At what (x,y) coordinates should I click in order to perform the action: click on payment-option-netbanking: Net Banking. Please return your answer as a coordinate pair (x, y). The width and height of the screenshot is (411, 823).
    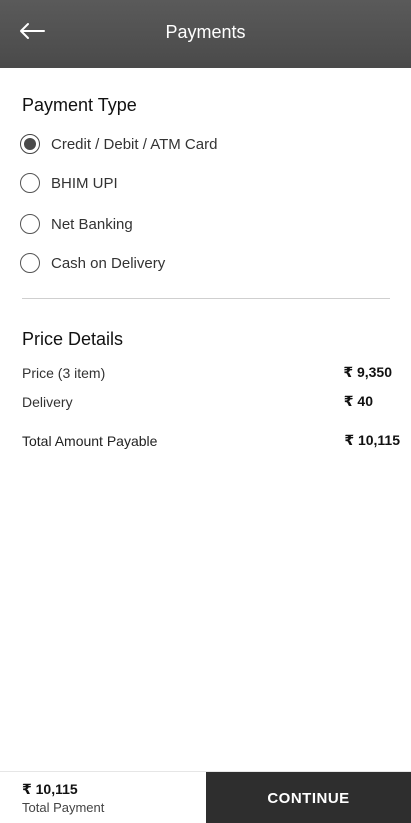
    Looking at the image, I should click on (76, 224).